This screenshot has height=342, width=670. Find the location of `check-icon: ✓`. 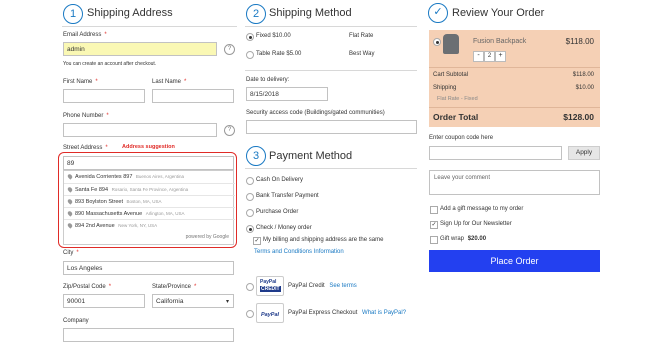

check-icon: ✓ is located at coordinates (438, 13).